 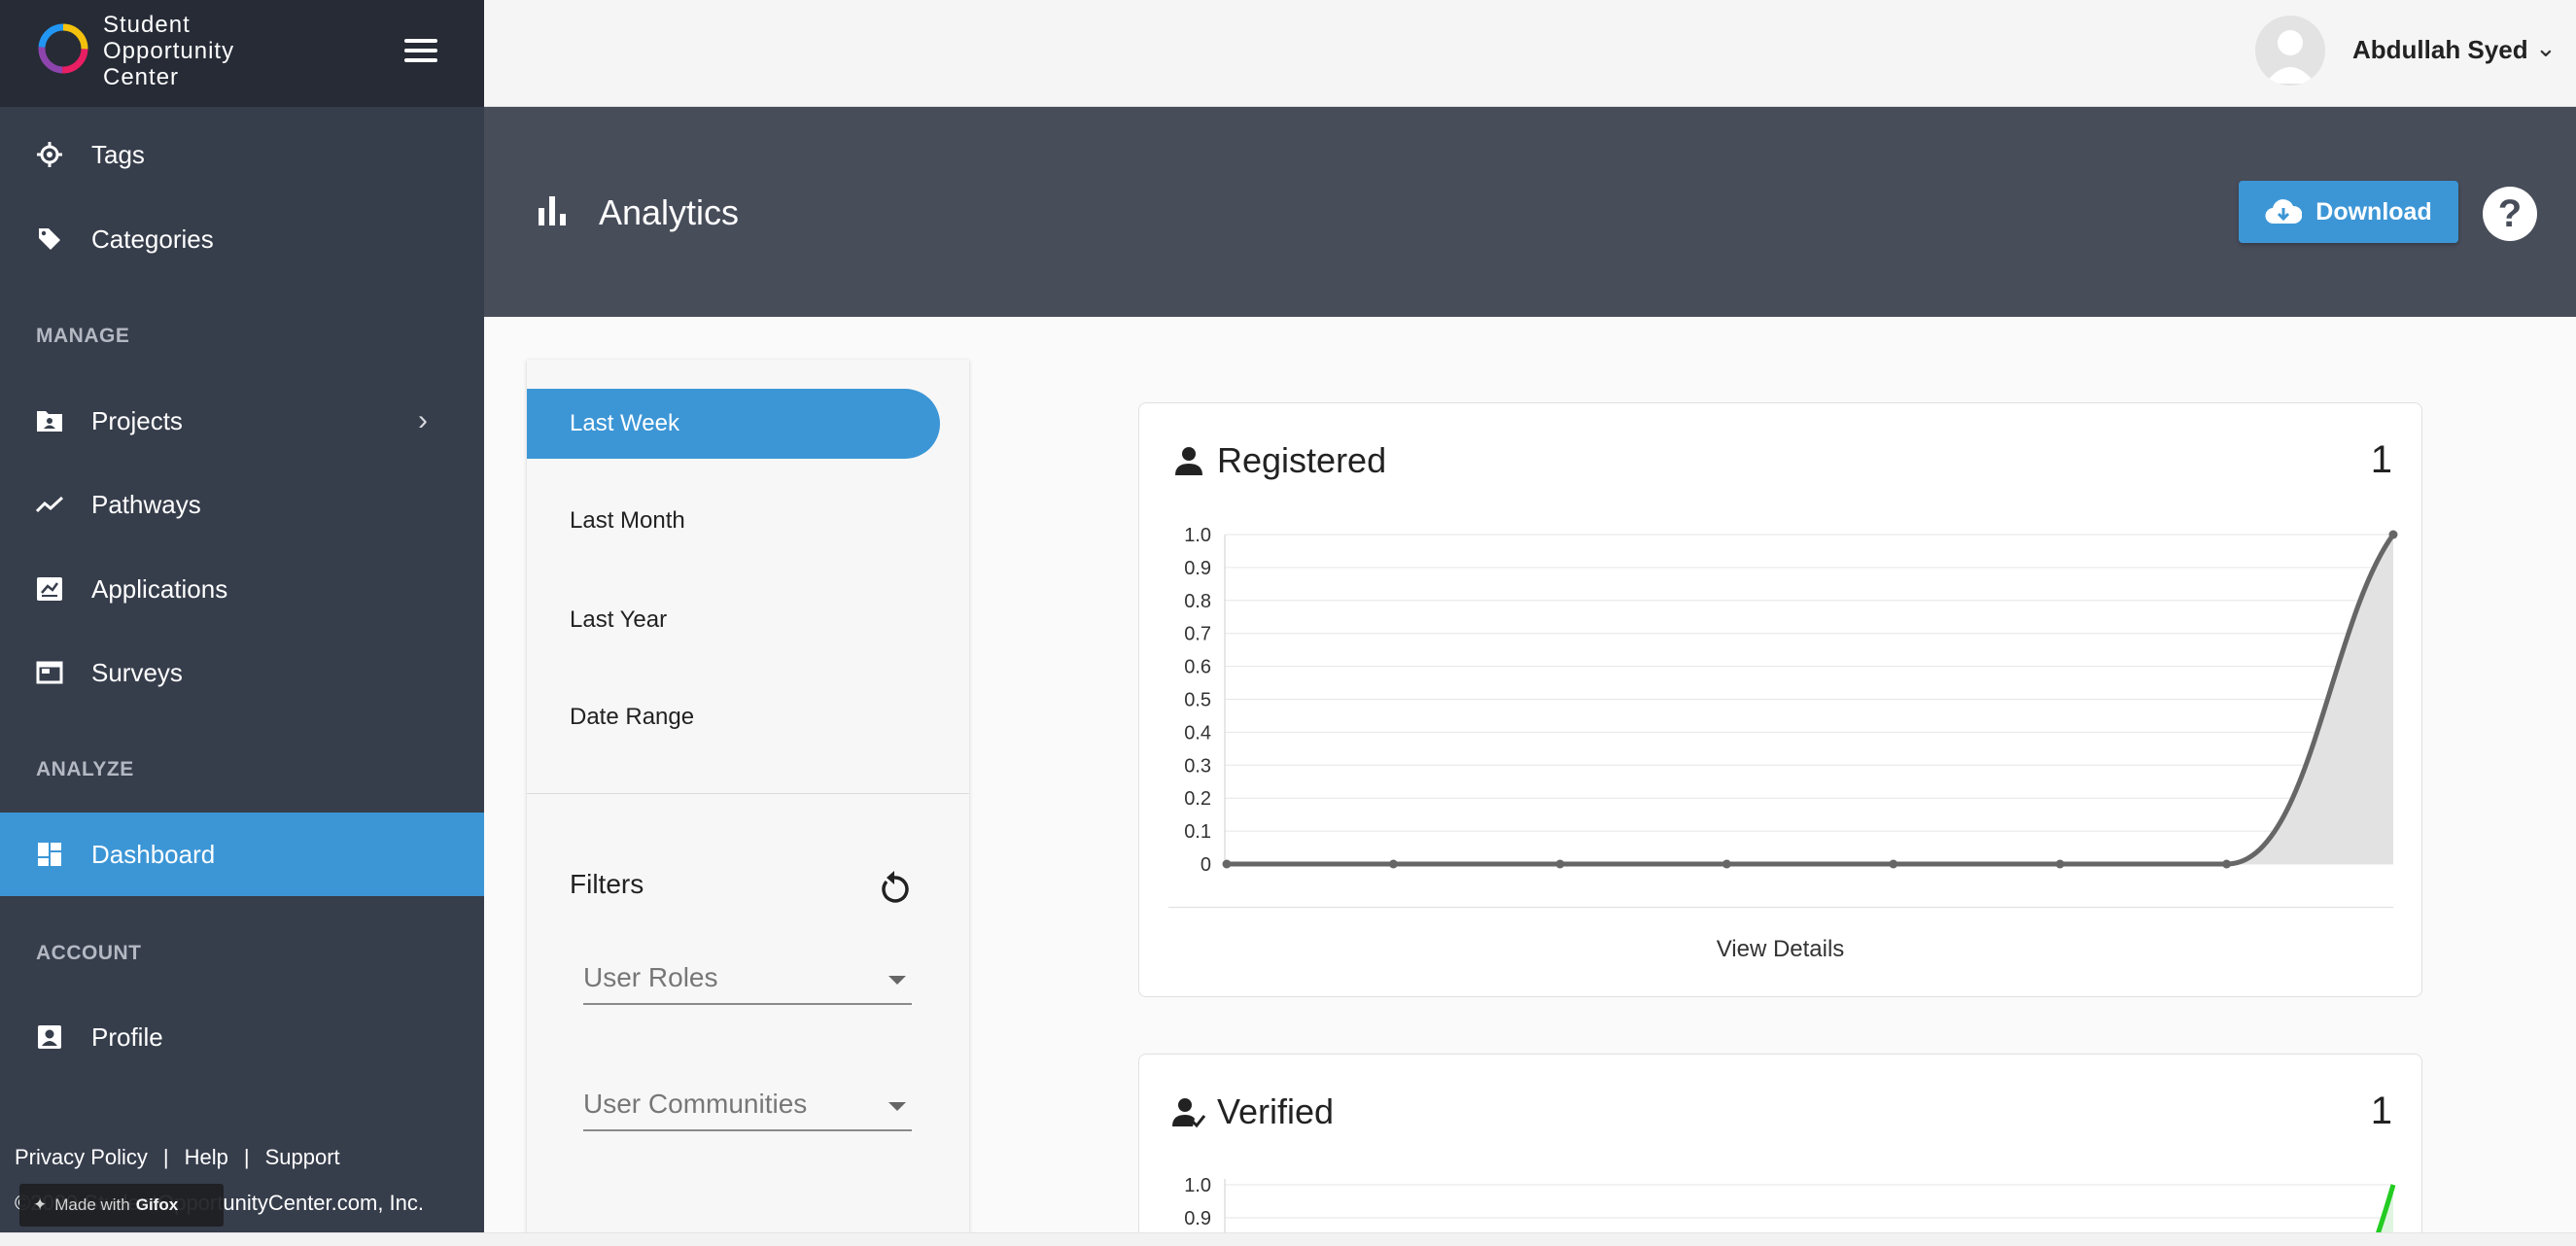 What do you see at coordinates (1197, 832) in the screenshot?
I see `y-tick-label: 0.1` at bounding box center [1197, 832].